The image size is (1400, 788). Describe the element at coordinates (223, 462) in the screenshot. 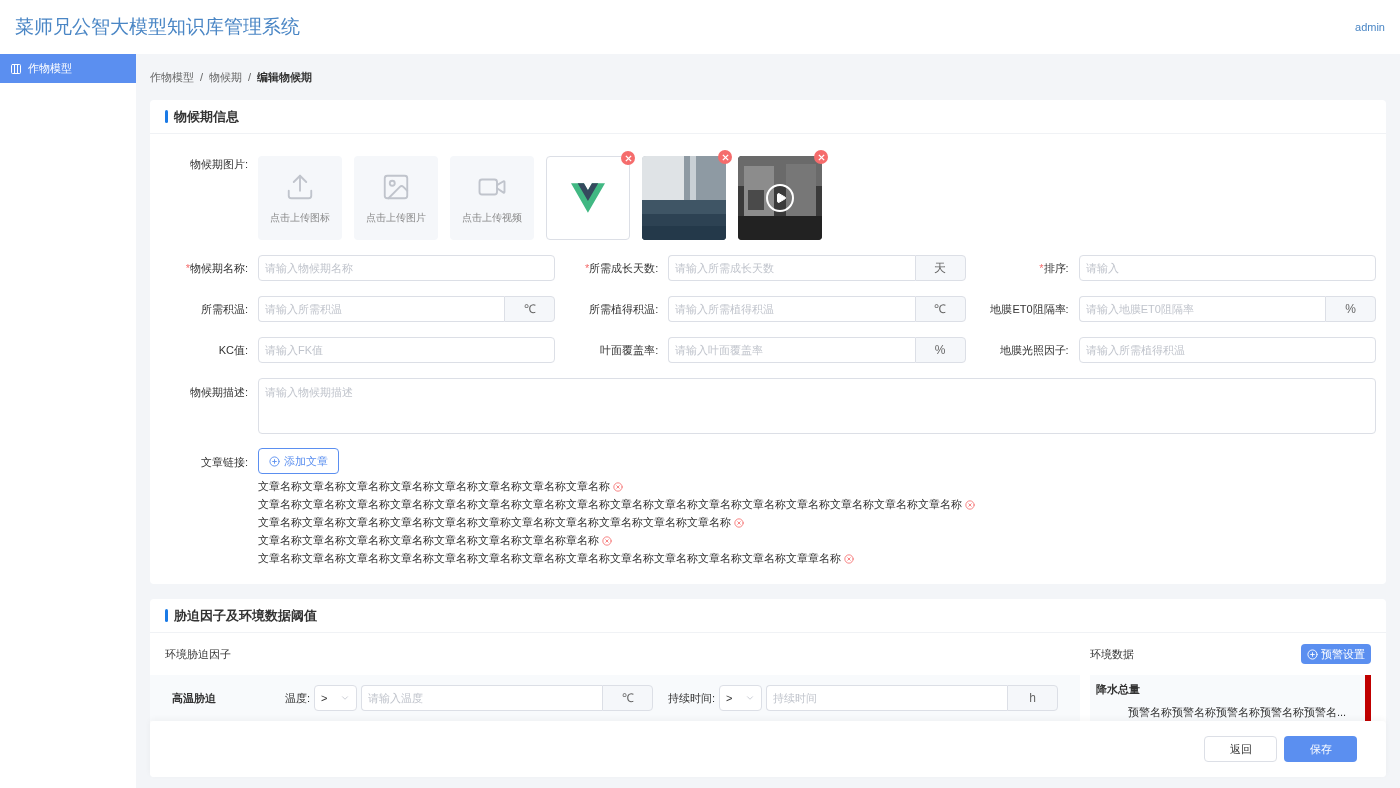

I see `field-label: 文章链接:` at that location.